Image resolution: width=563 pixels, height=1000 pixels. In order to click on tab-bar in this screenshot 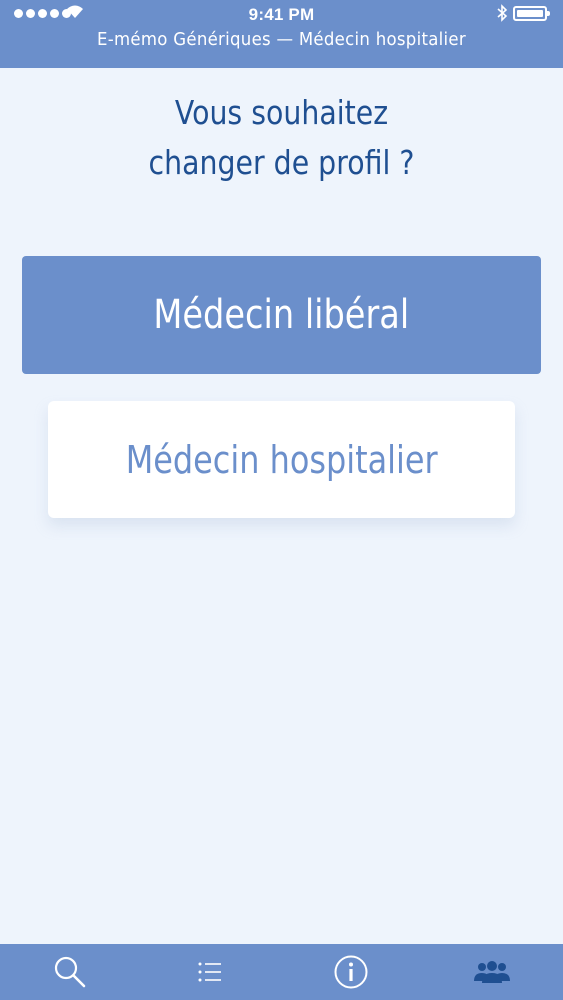, I will do `click(281, 972)`.